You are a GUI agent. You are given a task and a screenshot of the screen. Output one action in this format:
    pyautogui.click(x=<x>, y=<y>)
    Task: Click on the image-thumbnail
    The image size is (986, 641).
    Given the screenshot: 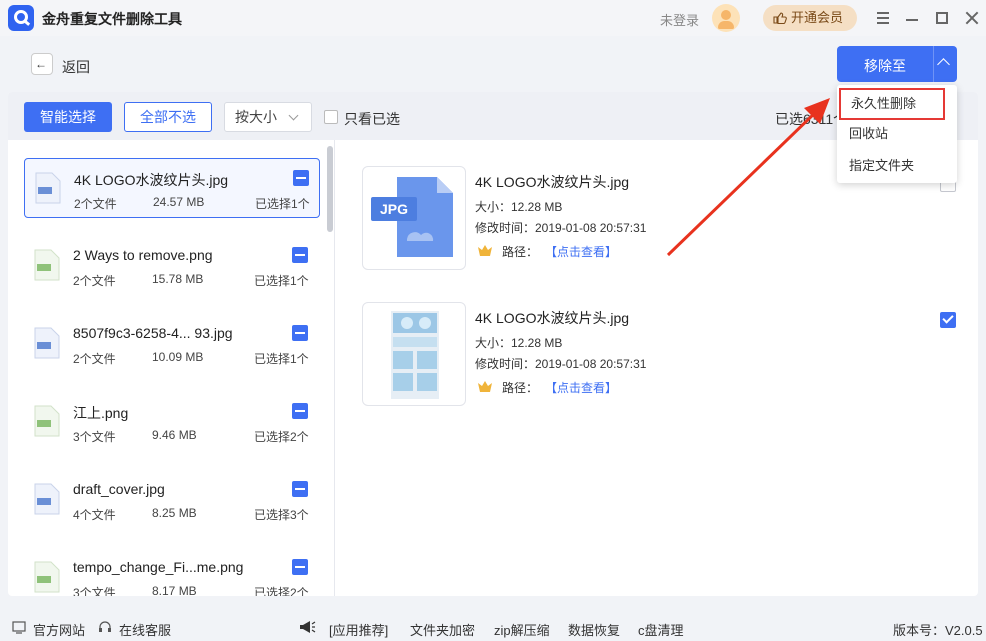 What is the action you would take?
    pyautogui.click(x=414, y=354)
    